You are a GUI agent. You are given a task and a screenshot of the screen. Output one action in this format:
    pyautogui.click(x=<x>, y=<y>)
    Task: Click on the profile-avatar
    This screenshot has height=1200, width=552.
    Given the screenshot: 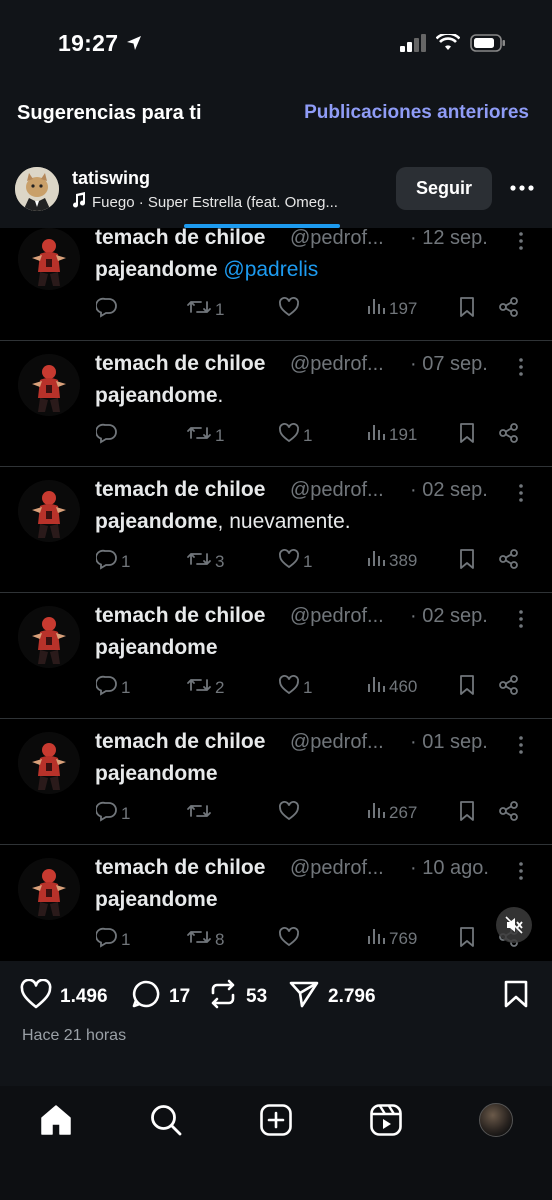 What is the action you would take?
    pyautogui.click(x=496, y=1120)
    